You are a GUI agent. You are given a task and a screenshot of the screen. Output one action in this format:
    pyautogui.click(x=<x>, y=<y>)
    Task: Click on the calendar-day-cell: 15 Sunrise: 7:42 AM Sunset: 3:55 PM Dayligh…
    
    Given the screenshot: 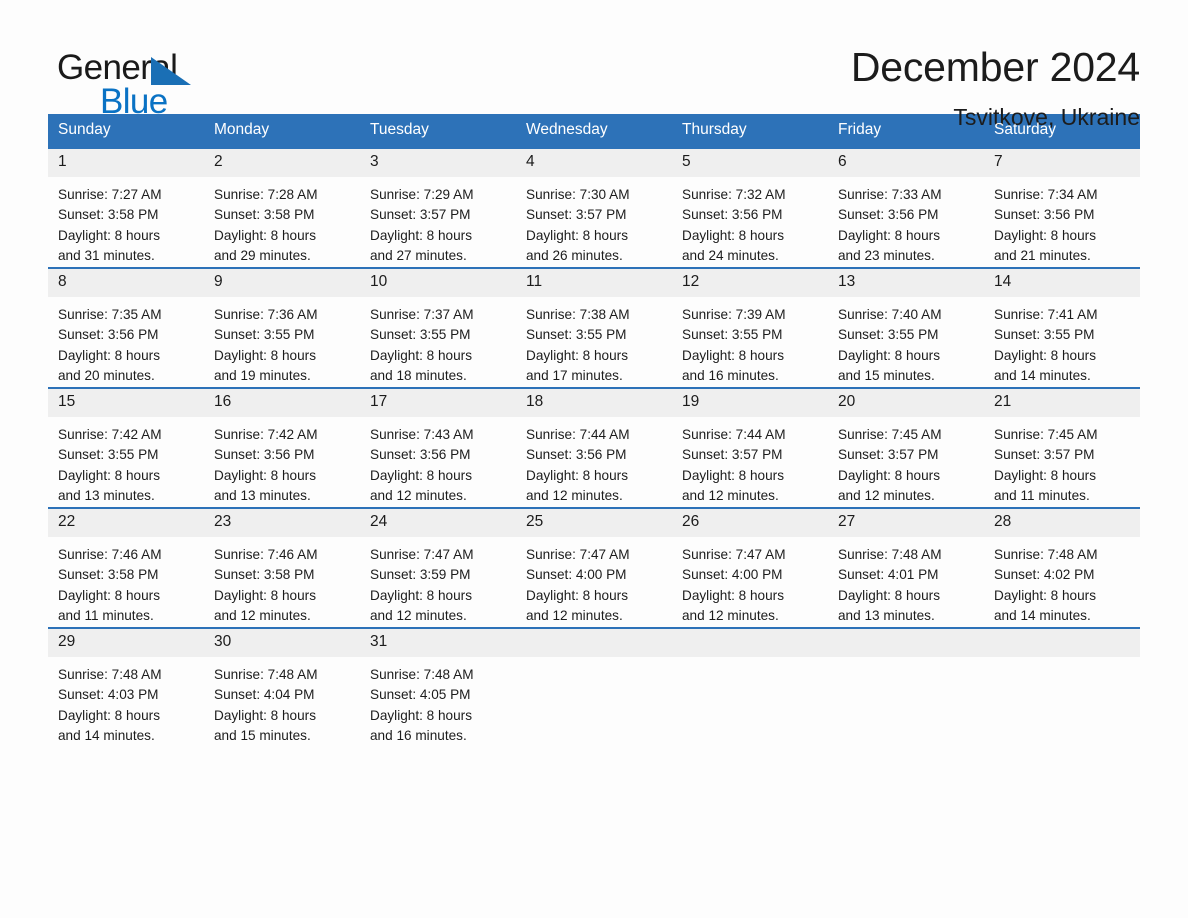 What is the action you would take?
    pyautogui.click(x=126, y=447)
    